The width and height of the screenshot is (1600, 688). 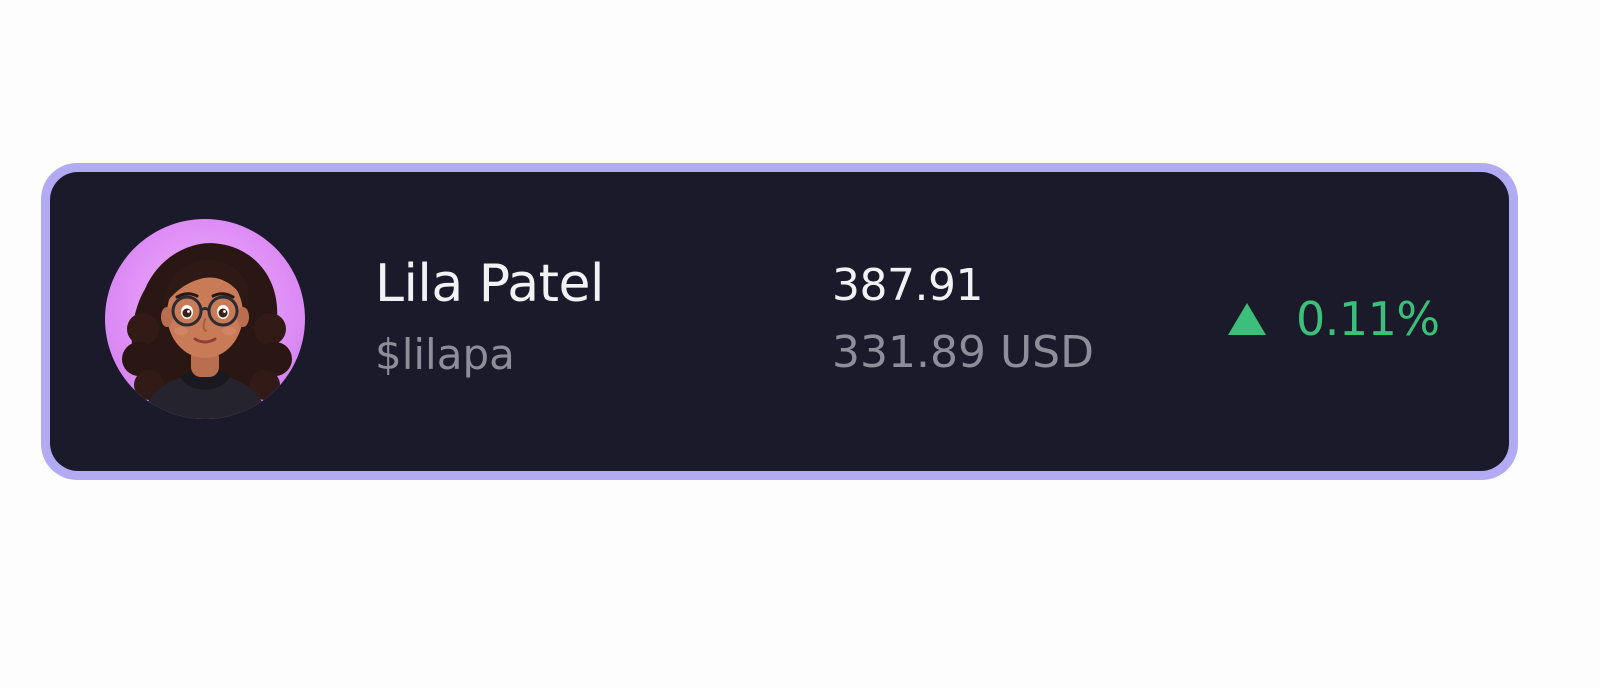 I want to click on avatar, so click(x=205, y=319).